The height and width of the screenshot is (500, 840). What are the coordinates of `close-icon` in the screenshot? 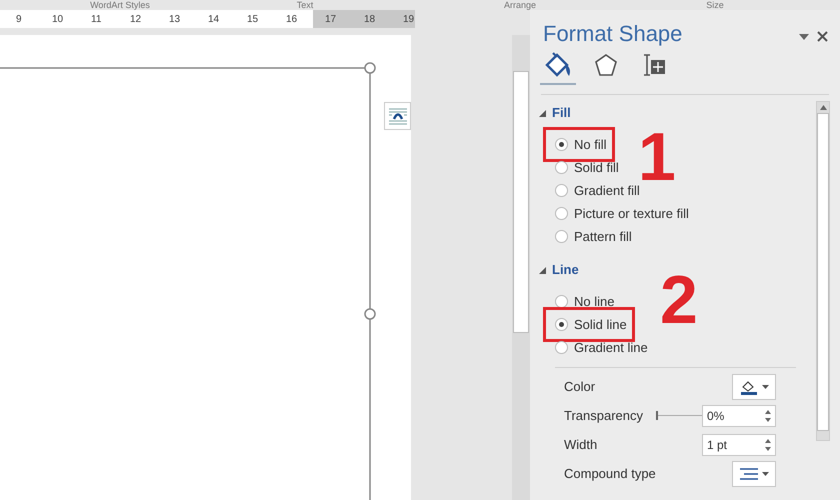 It's located at (822, 36).